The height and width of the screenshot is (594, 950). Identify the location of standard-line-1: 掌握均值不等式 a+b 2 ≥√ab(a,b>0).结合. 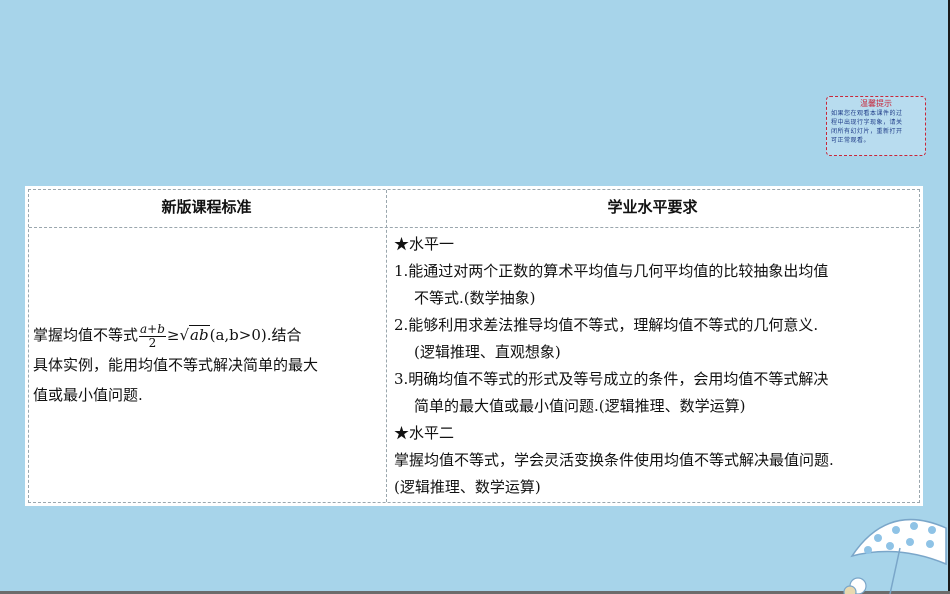
(208, 335).